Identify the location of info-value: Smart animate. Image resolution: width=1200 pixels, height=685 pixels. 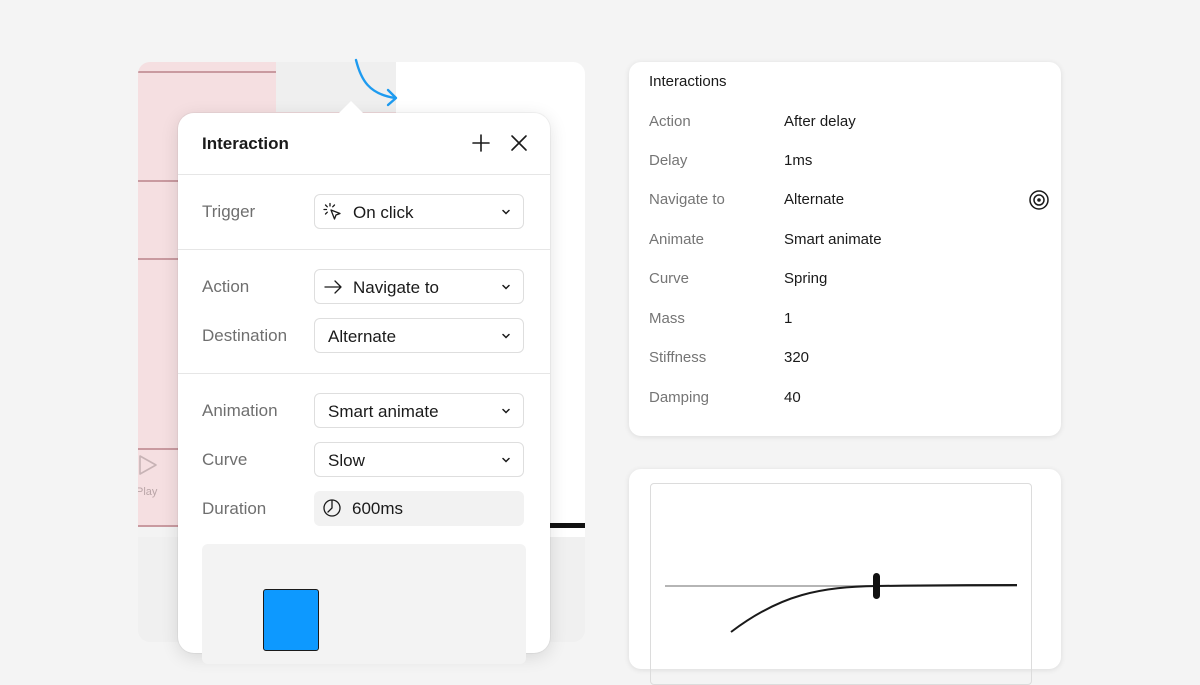
(833, 239).